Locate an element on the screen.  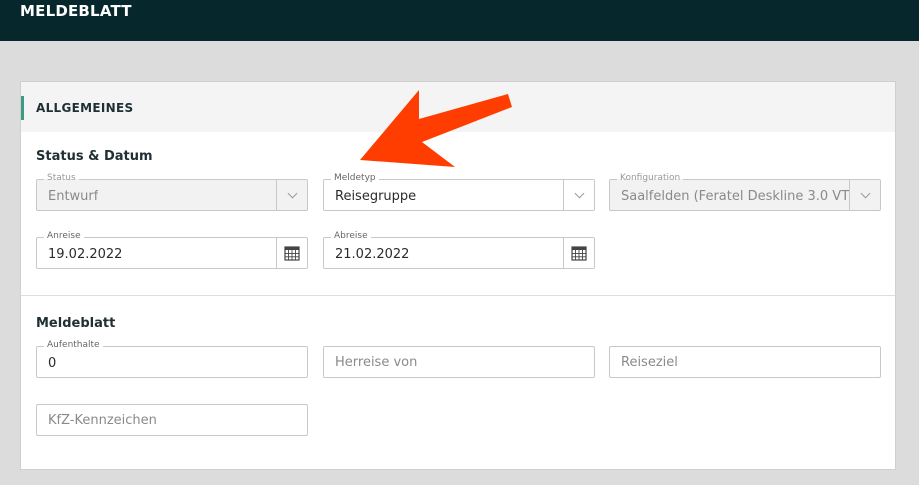
meldetyp-label: Meldetyp is located at coordinates (355, 178).